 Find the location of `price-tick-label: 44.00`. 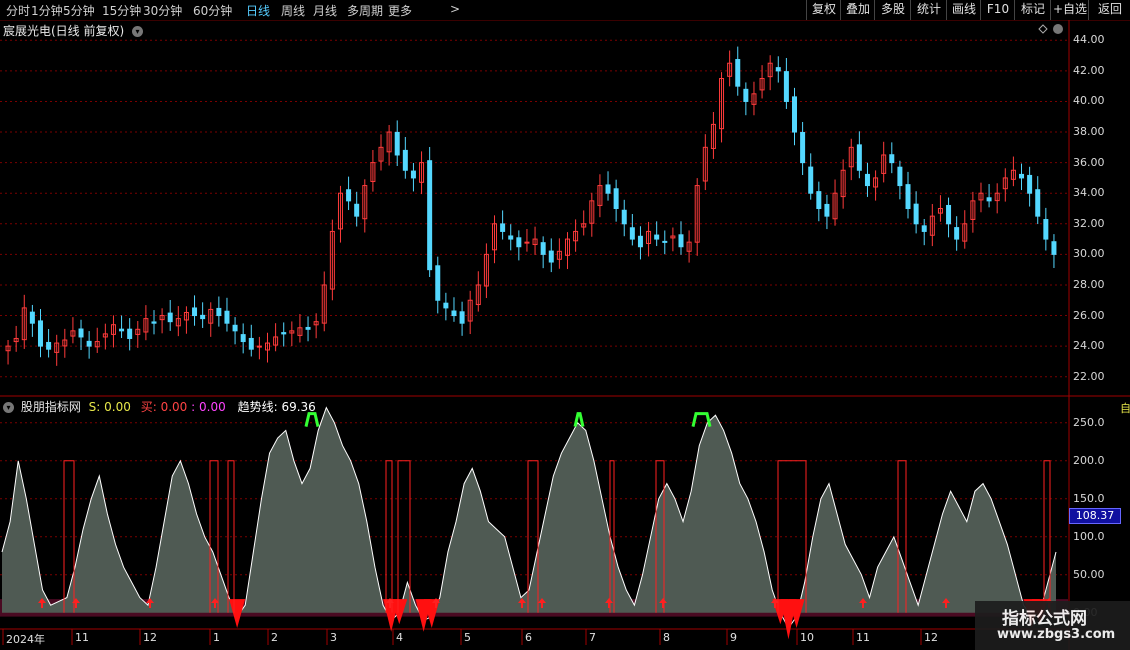

price-tick-label: 44.00 is located at coordinates (1089, 40).